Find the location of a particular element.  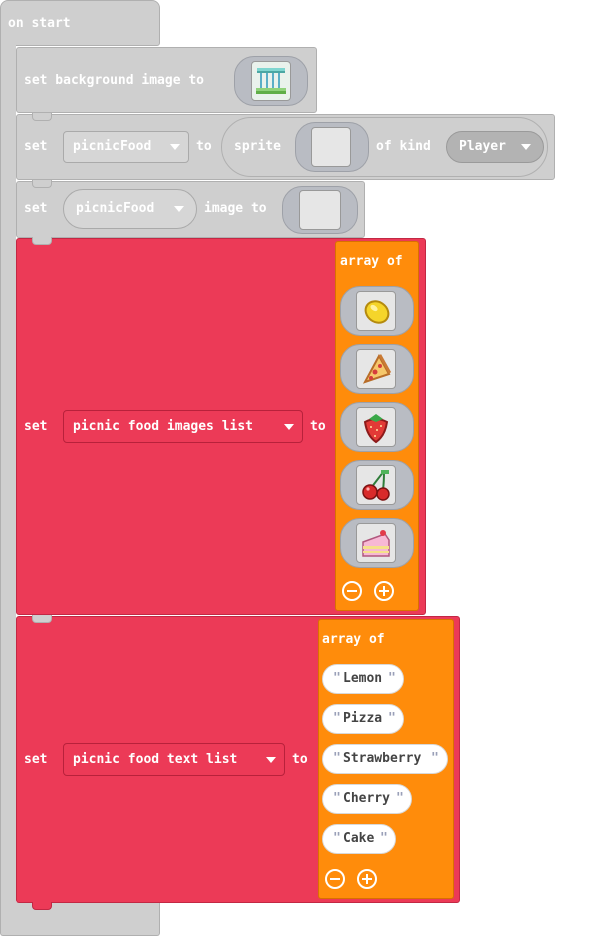

strawberry-icon is located at coordinates (376, 429).